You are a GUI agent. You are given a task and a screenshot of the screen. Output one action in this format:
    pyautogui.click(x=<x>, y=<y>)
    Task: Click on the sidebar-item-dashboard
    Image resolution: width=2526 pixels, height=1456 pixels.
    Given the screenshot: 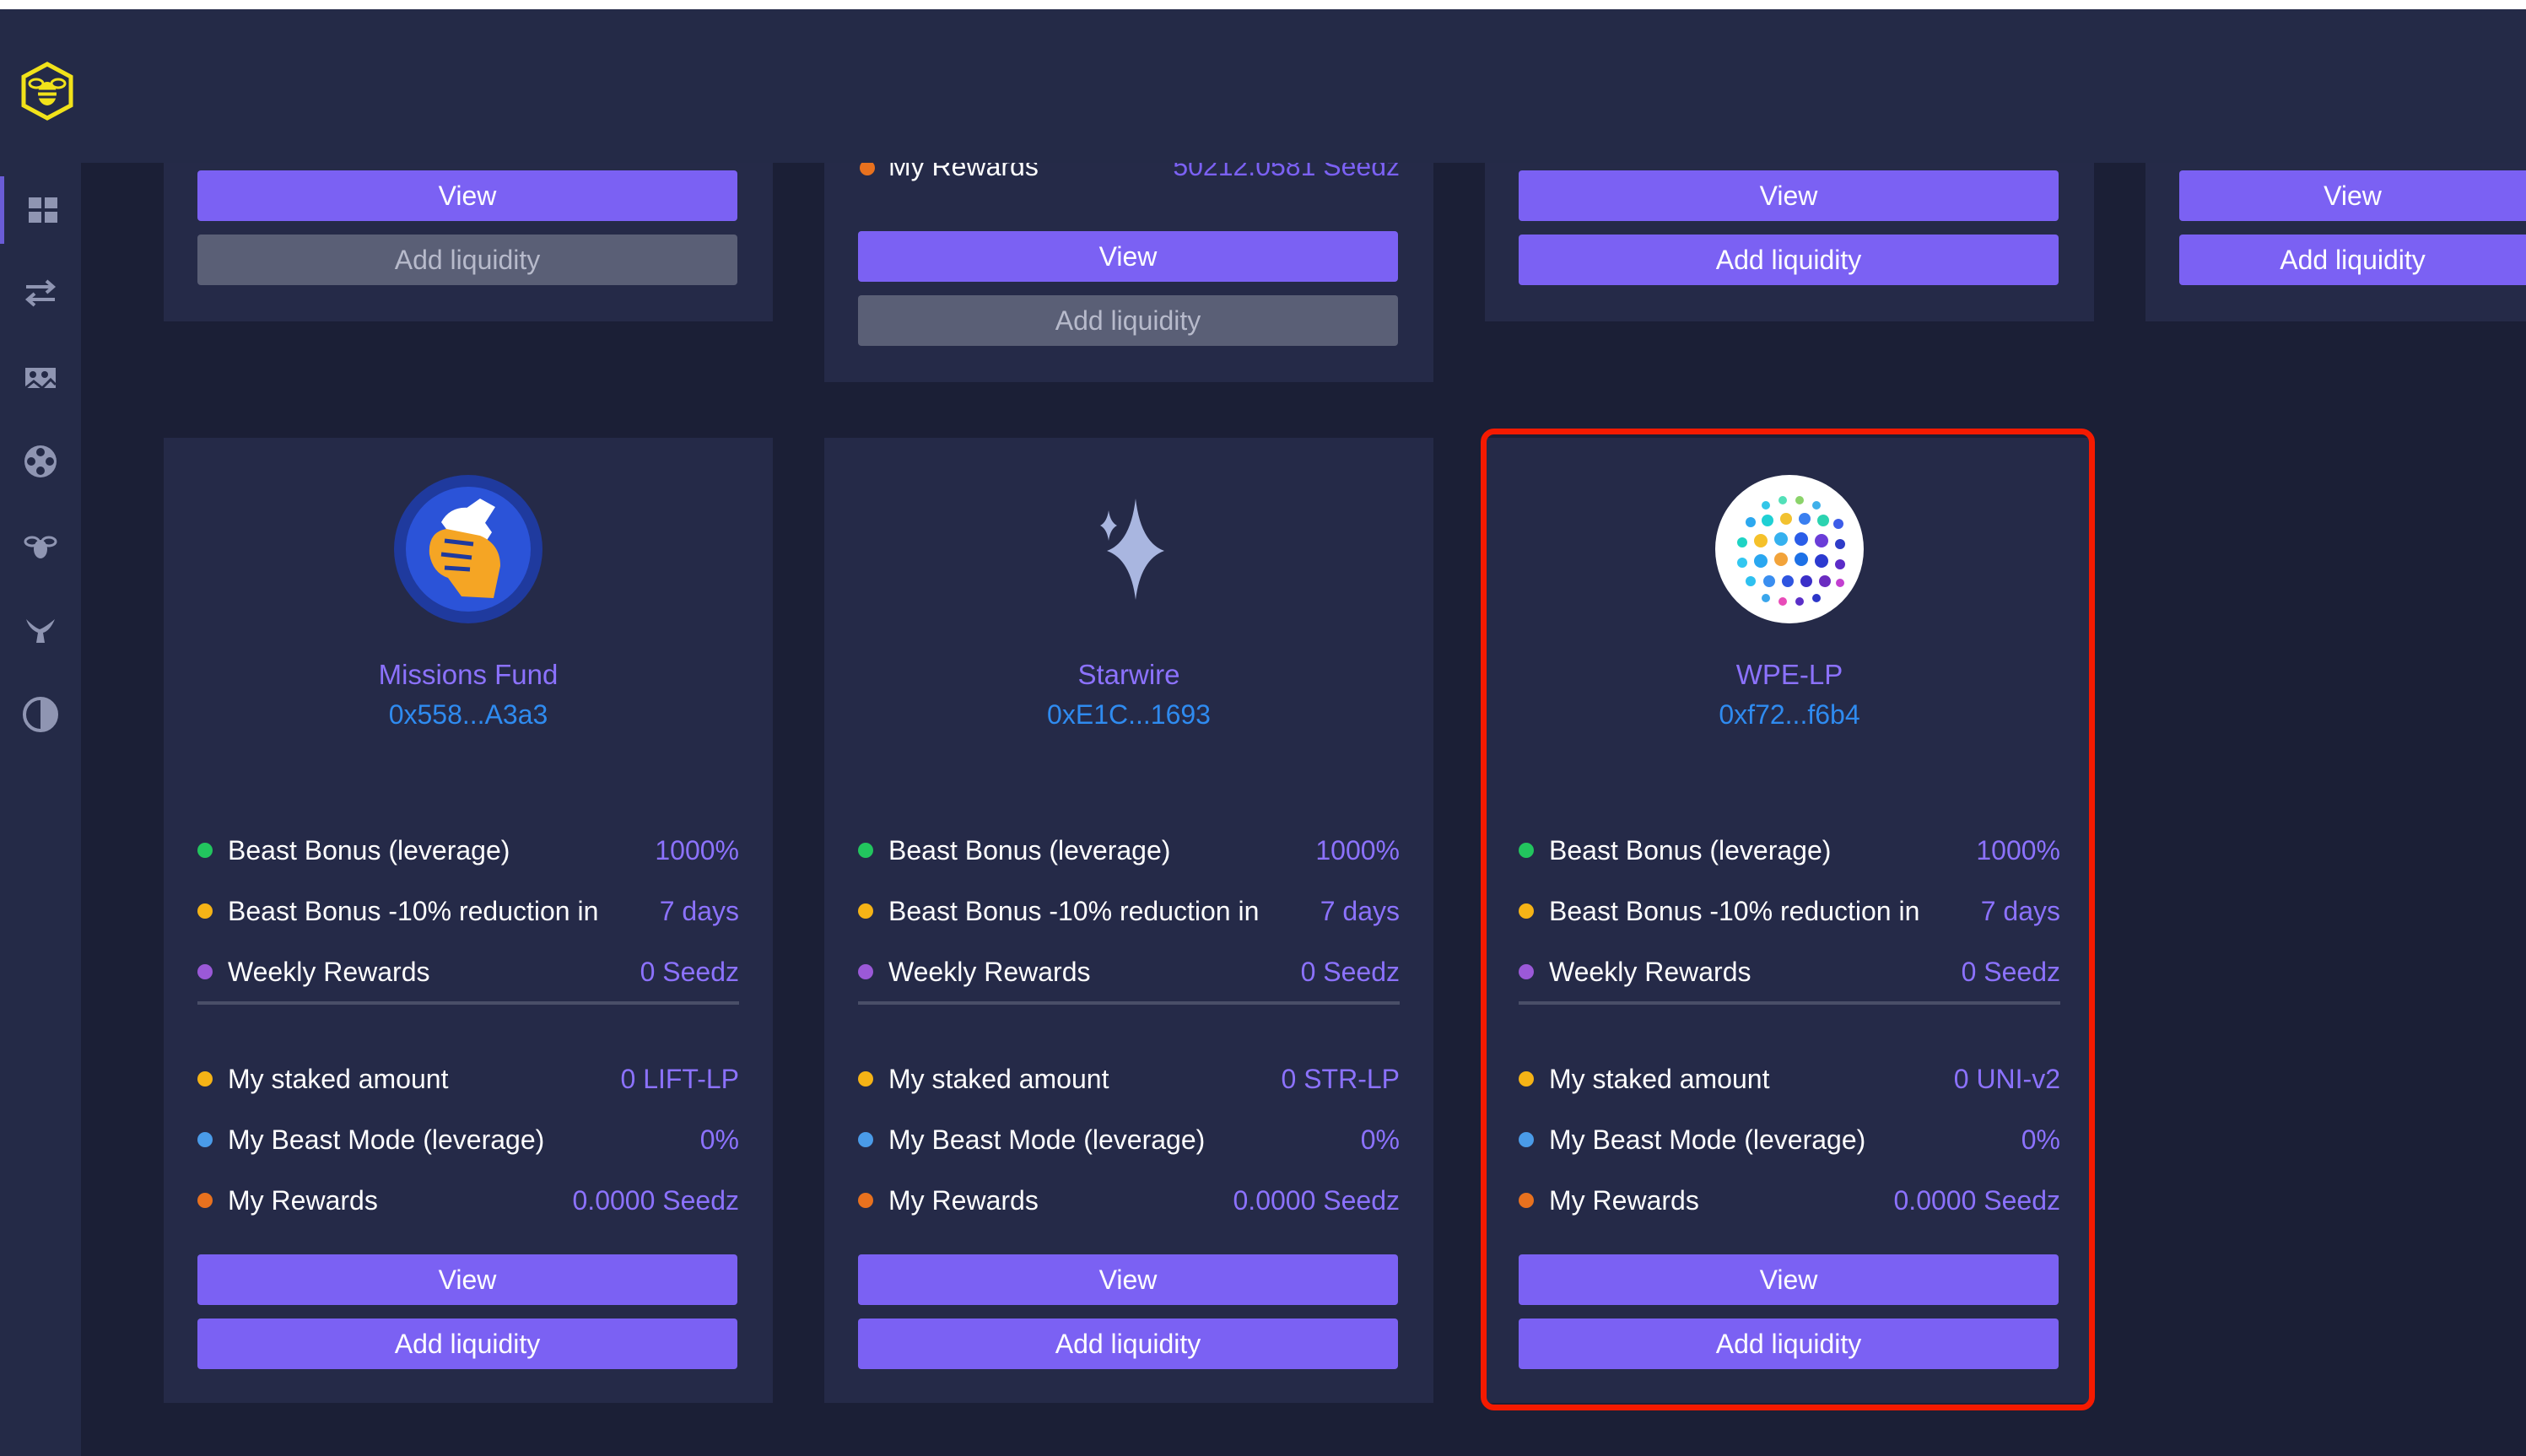 What is the action you would take?
    pyautogui.click(x=40, y=210)
    